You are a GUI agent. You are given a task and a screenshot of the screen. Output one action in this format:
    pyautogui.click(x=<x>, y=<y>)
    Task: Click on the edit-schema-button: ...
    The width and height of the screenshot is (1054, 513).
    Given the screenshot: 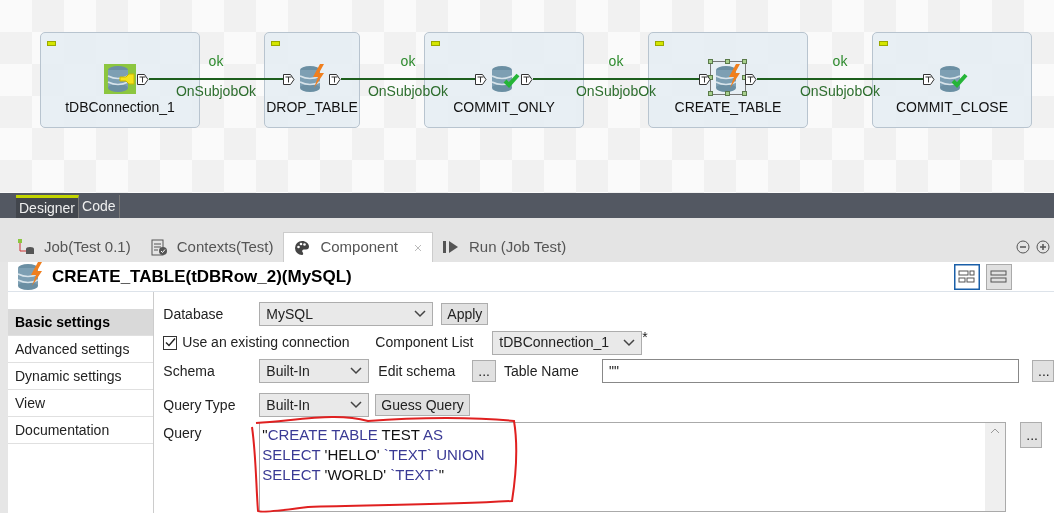 What is the action you would take?
    pyautogui.click(x=484, y=371)
    